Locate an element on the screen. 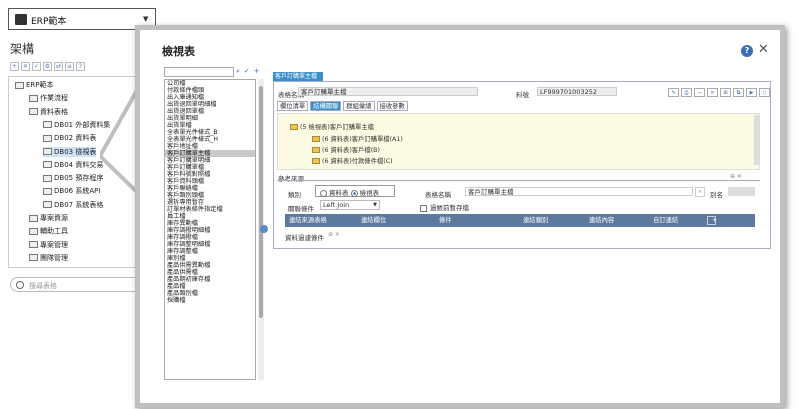  tree-item: ERP範本 is located at coordinates (34, 85).